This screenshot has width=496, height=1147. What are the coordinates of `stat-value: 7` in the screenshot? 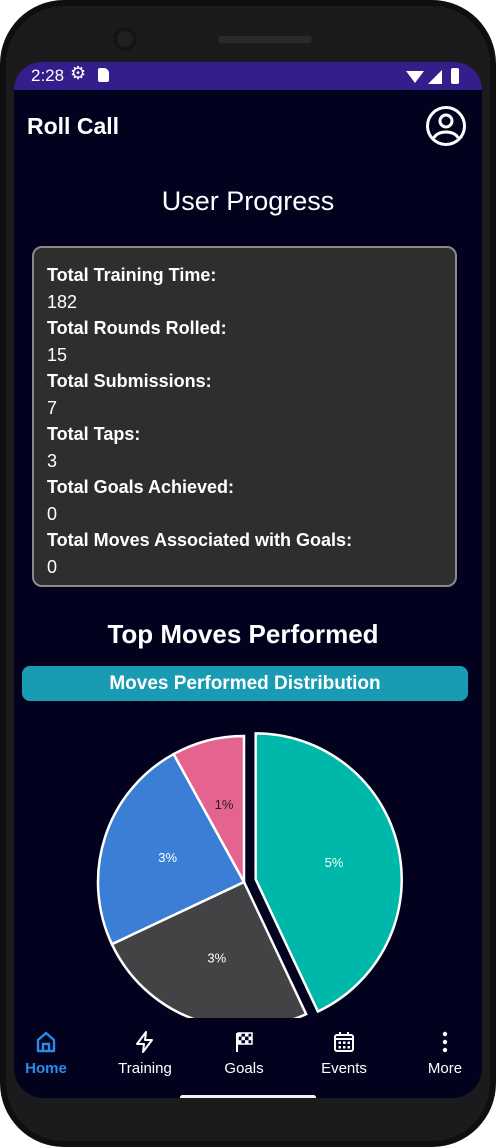 It's located at (52, 407).